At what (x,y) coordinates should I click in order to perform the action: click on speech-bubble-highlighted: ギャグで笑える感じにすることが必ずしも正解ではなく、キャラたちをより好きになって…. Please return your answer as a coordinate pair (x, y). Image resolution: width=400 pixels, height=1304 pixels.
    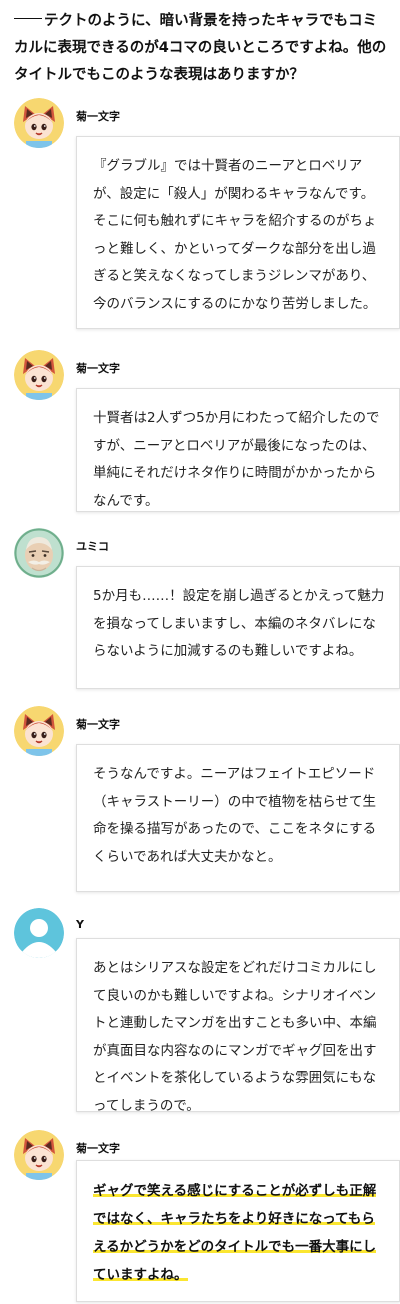
    Looking at the image, I should click on (238, 1231).